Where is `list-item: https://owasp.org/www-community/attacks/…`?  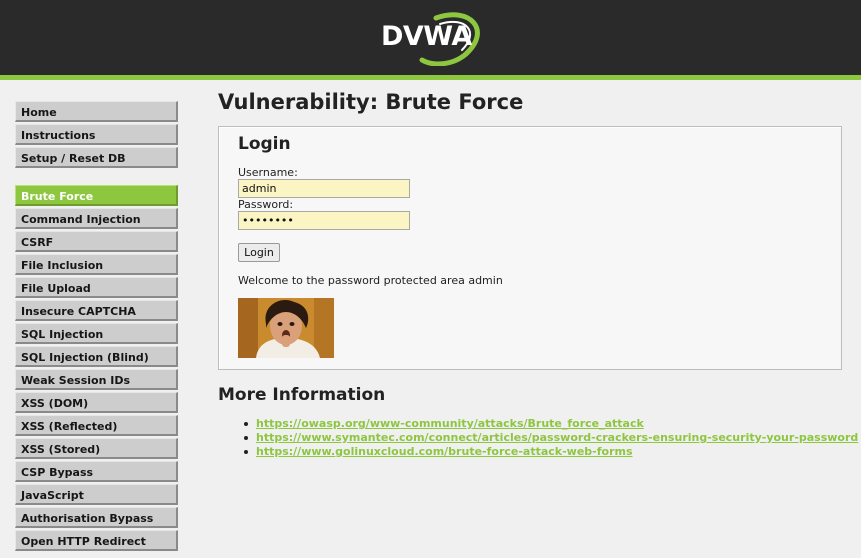 list-item: https://owasp.org/www-community/attacks/… is located at coordinates (550, 424).